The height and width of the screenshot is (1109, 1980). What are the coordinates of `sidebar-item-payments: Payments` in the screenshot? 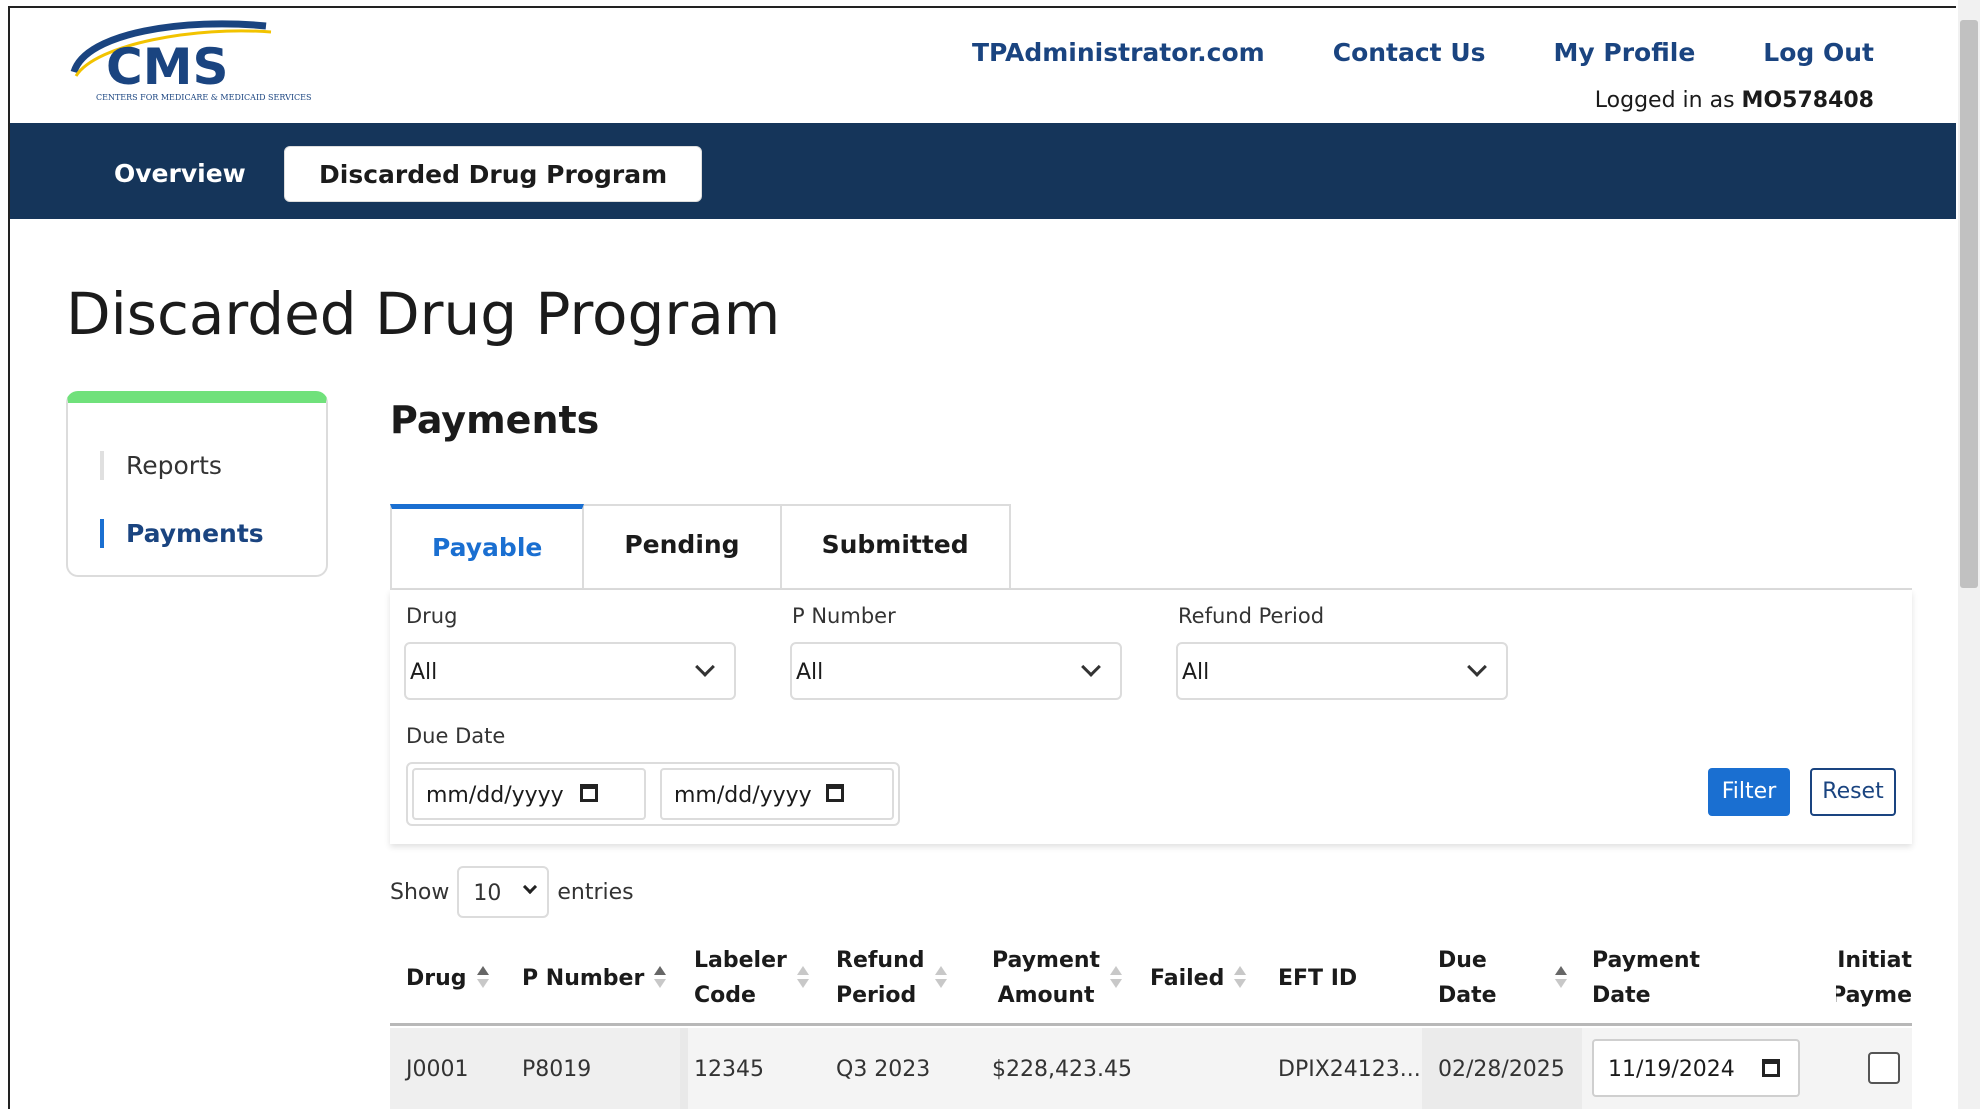 It's located at (182, 533).